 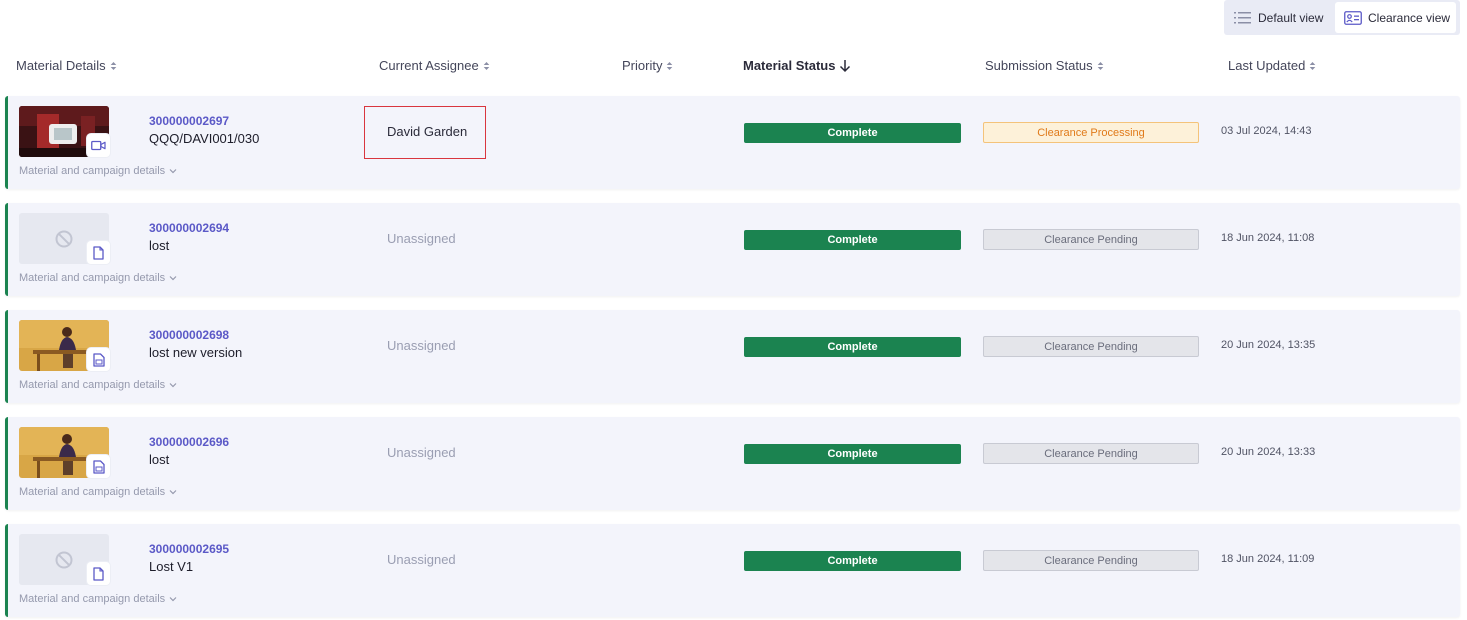 I want to click on column-header-priority: Priority, so click(x=647, y=65).